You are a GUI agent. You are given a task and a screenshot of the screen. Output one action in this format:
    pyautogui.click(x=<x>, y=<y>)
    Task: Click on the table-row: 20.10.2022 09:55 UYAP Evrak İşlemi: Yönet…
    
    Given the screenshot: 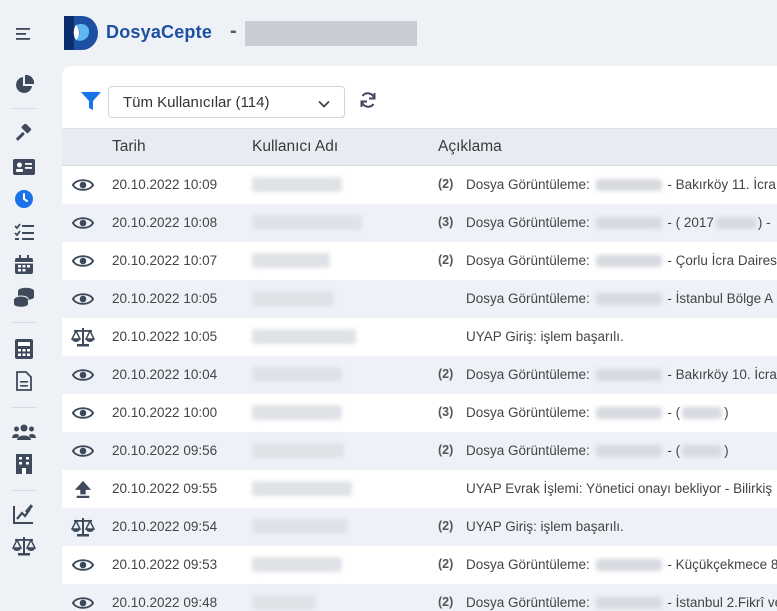 What is the action you would take?
    pyautogui.click(x=419, y=489)
    